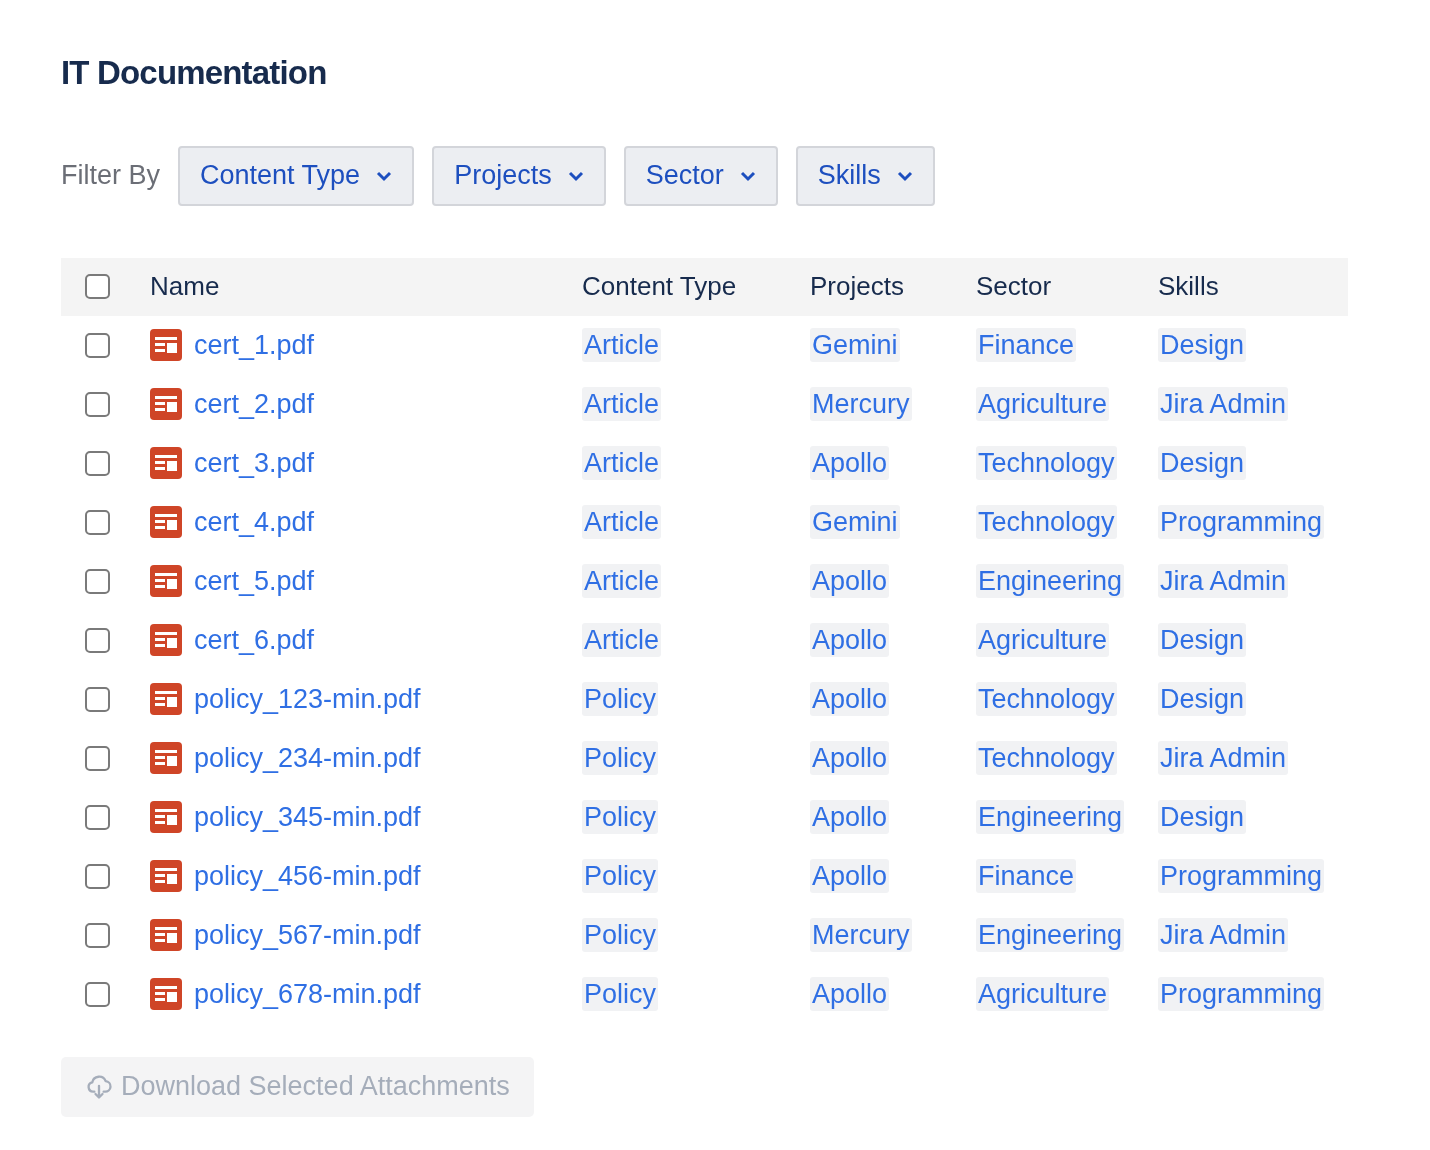  Describe the element at coordinates (519, 175) in the screenshot. I see `filter-dropdown: Projects` at that location.